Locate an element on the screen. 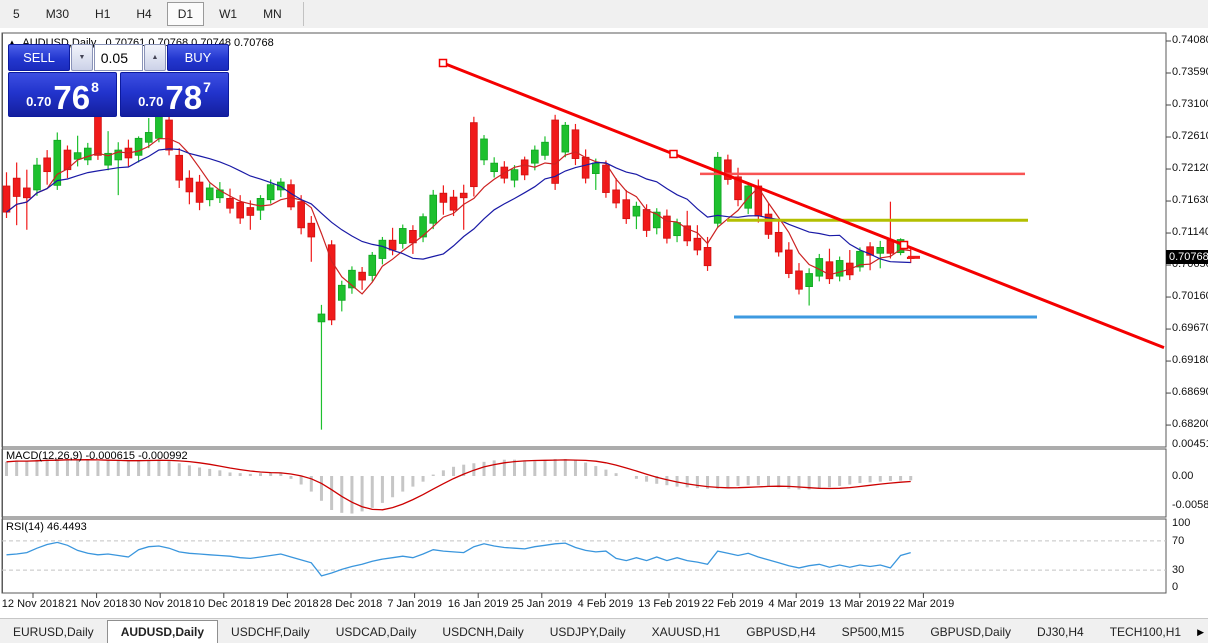 This screenshot has height=643, width=1208. volume-decrease-button: ▼ is located at coordinates (82, 57).